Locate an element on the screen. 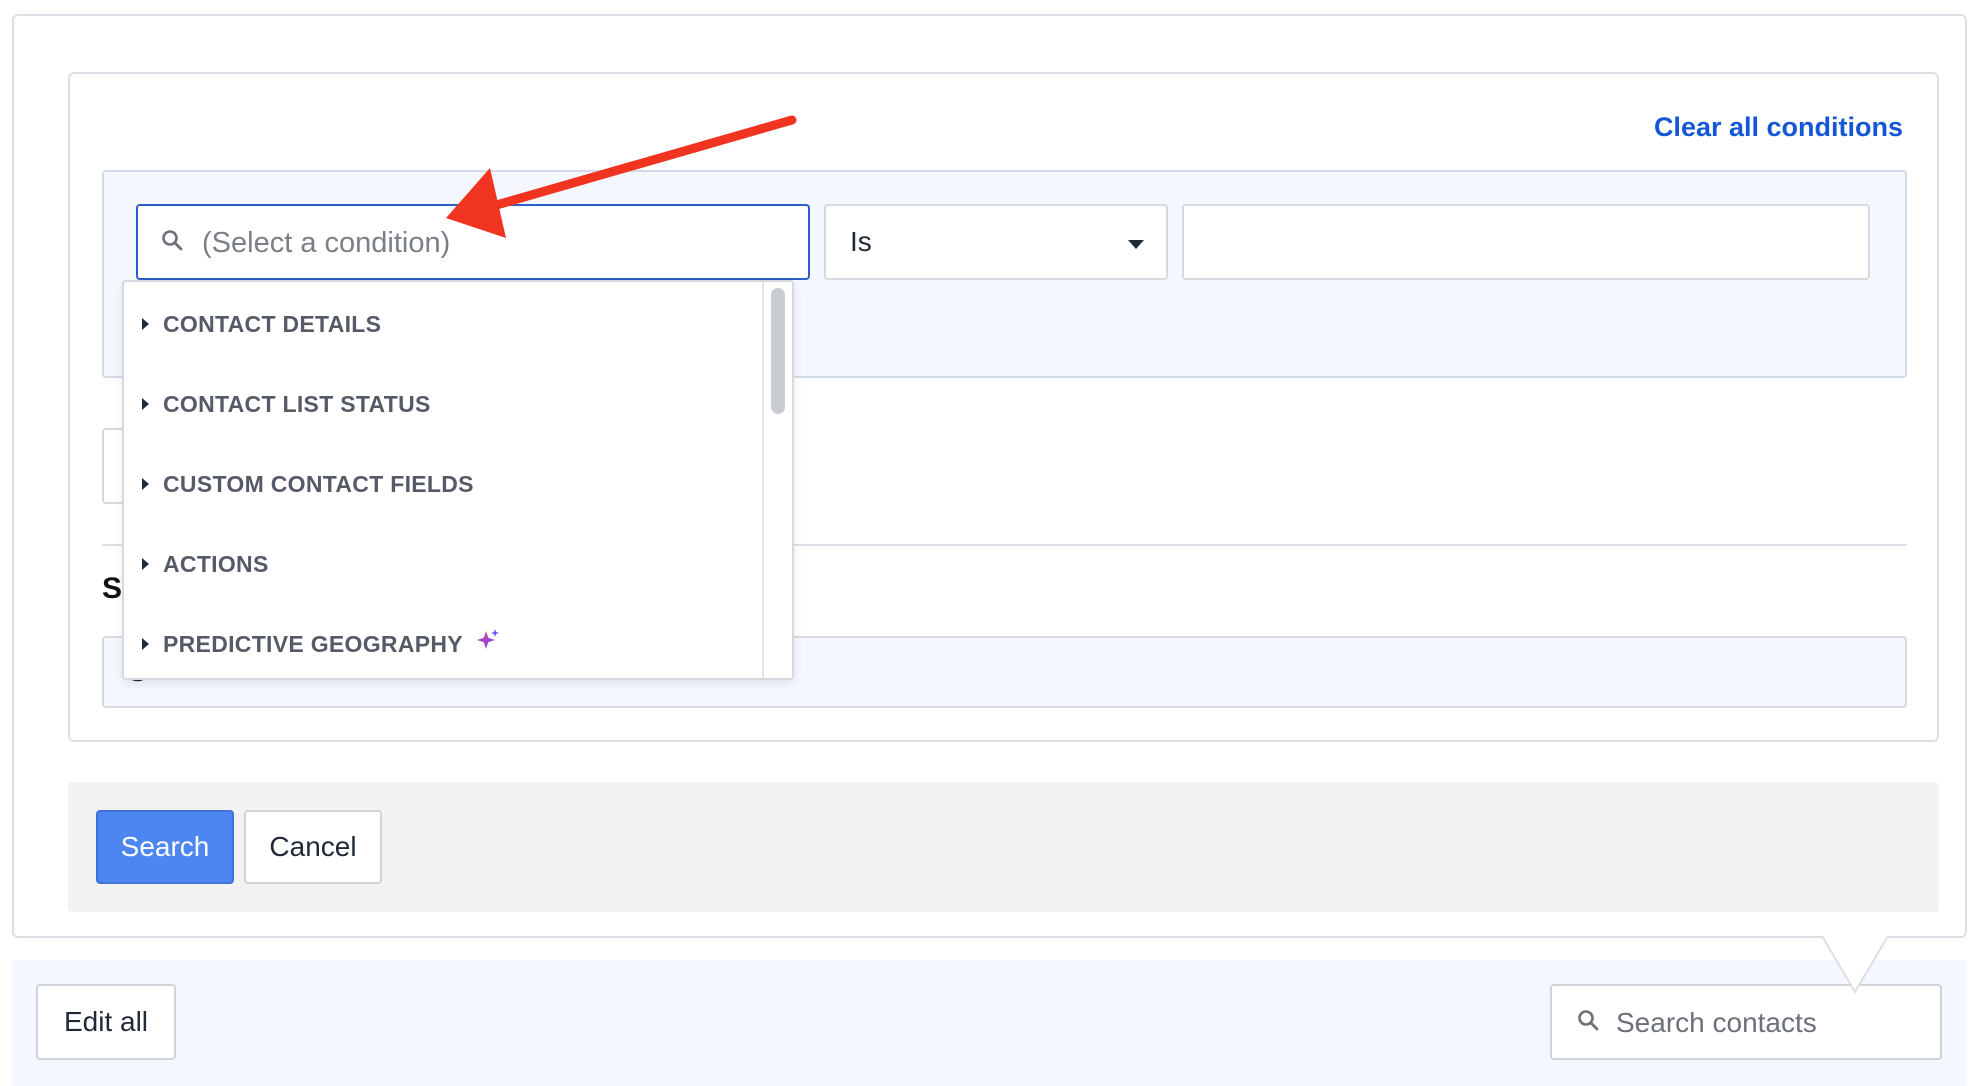 The image size is (1979, 1086). dropdown-scrollbar is located at coordinates (777, 480).